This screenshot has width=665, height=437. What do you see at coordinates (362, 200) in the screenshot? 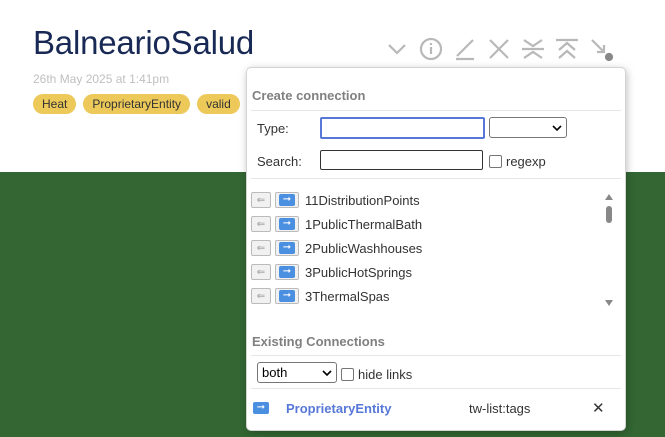
I see `list-item-label: 11DistributionPoints` at bounding box center [362, 200].